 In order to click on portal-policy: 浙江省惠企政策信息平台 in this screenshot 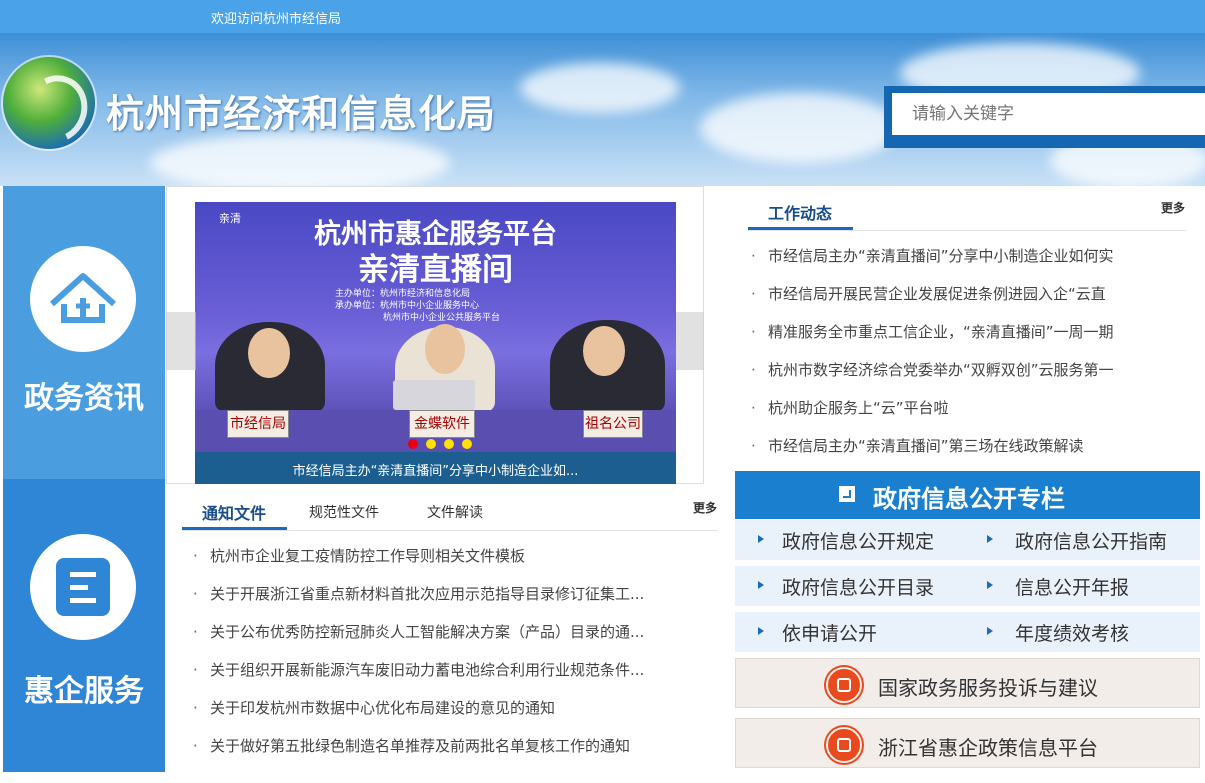, I will do `click(967, 743)`.